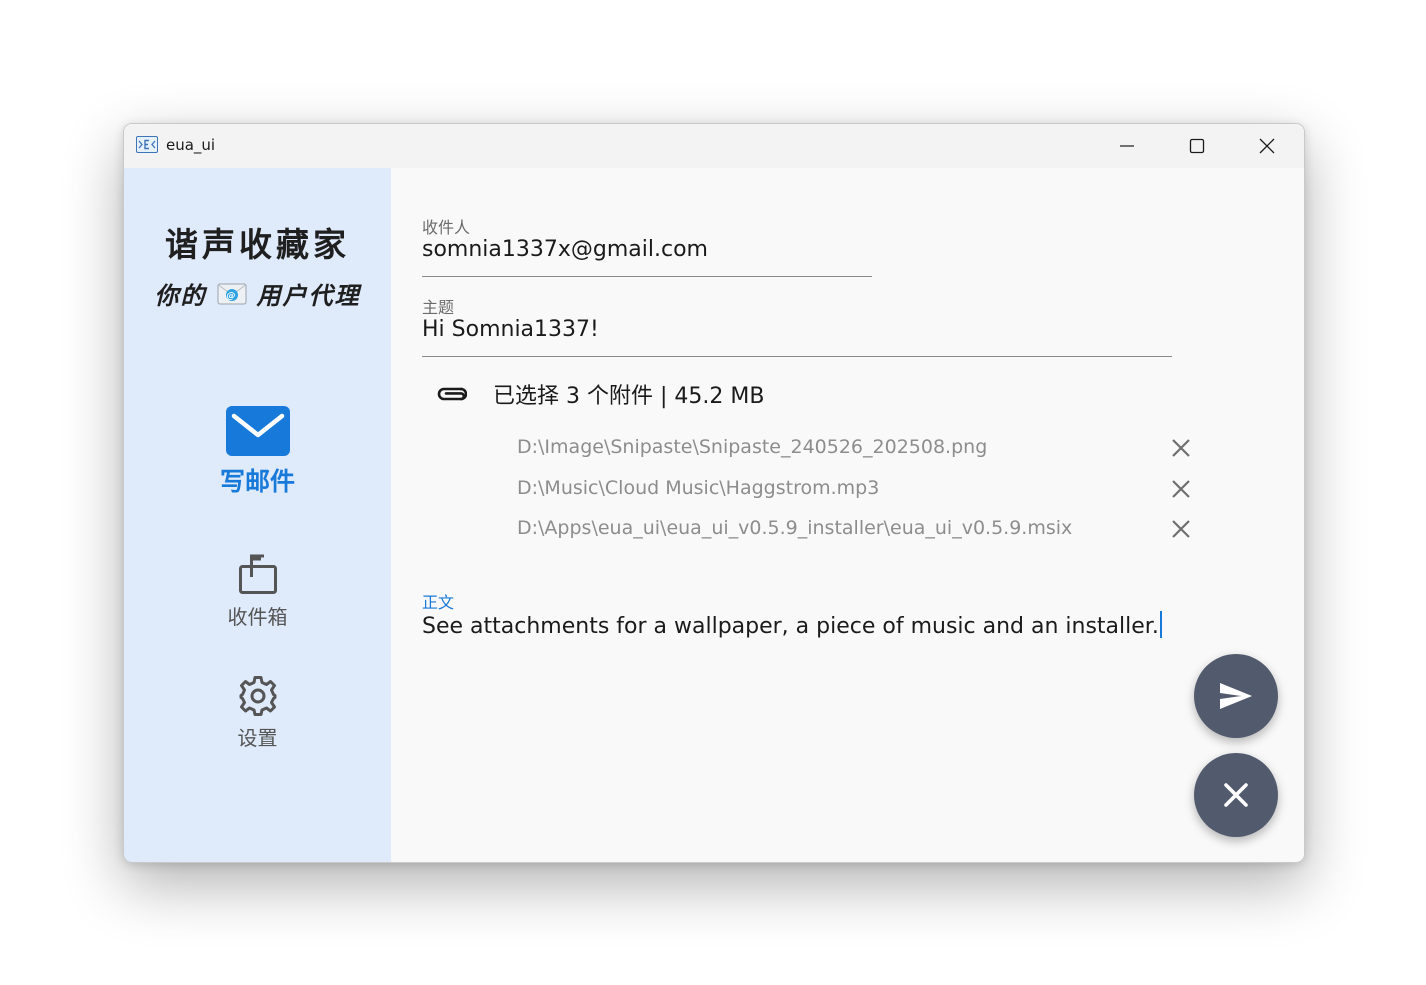 The width and height of the screenshot is (1426, 985). I want to click on send-button, so click(1236, 696).